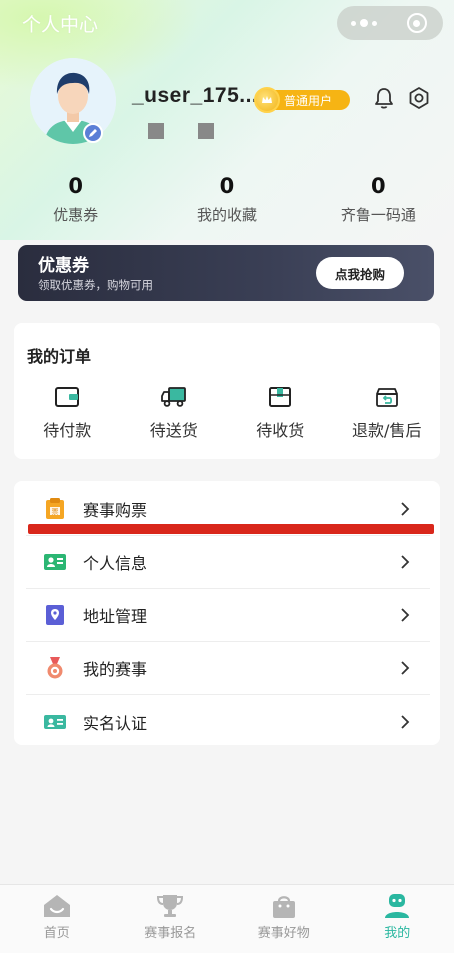  What do you see at coordinates (419, 98) in the screenshot?
I see `gear-icon` at bounding box center [419, 98].